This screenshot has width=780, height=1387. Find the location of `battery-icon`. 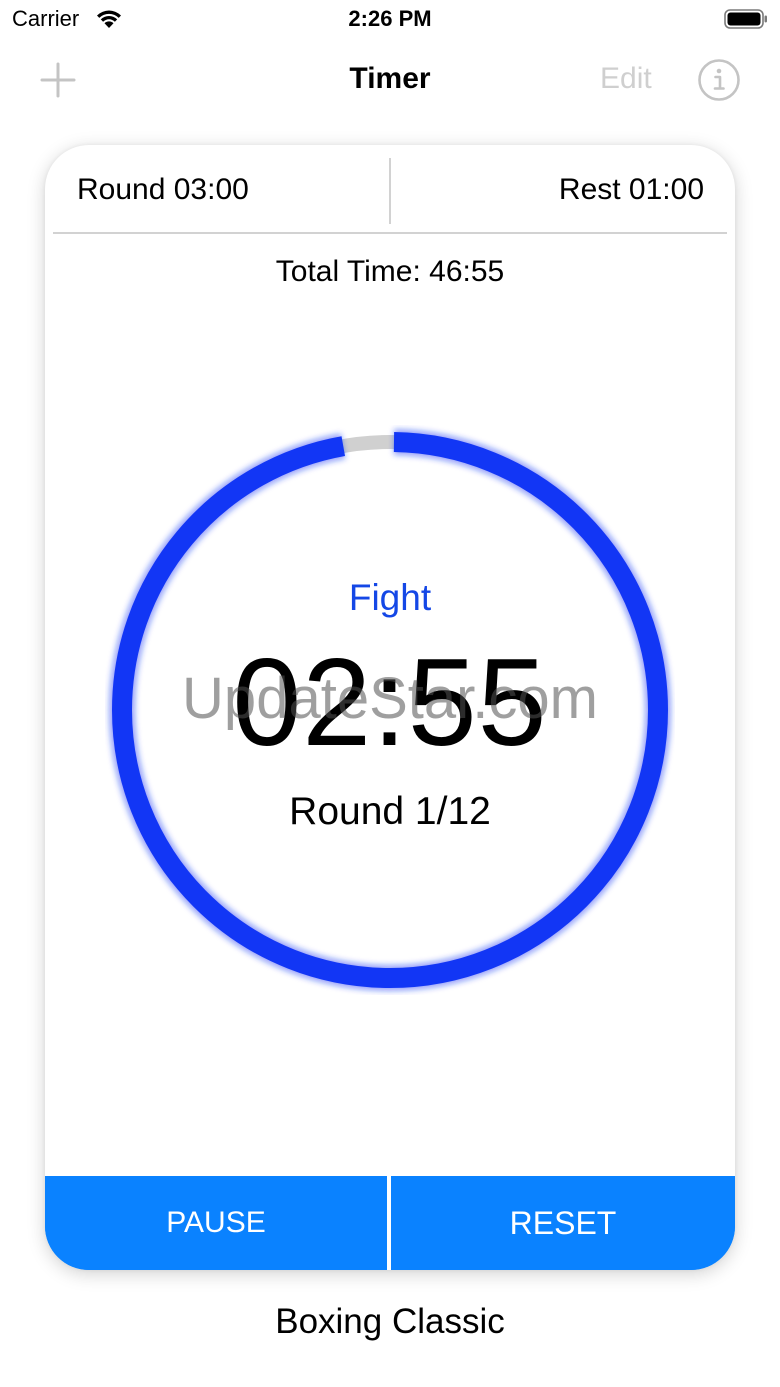

battery-icon is located at coordinates (745, 19).